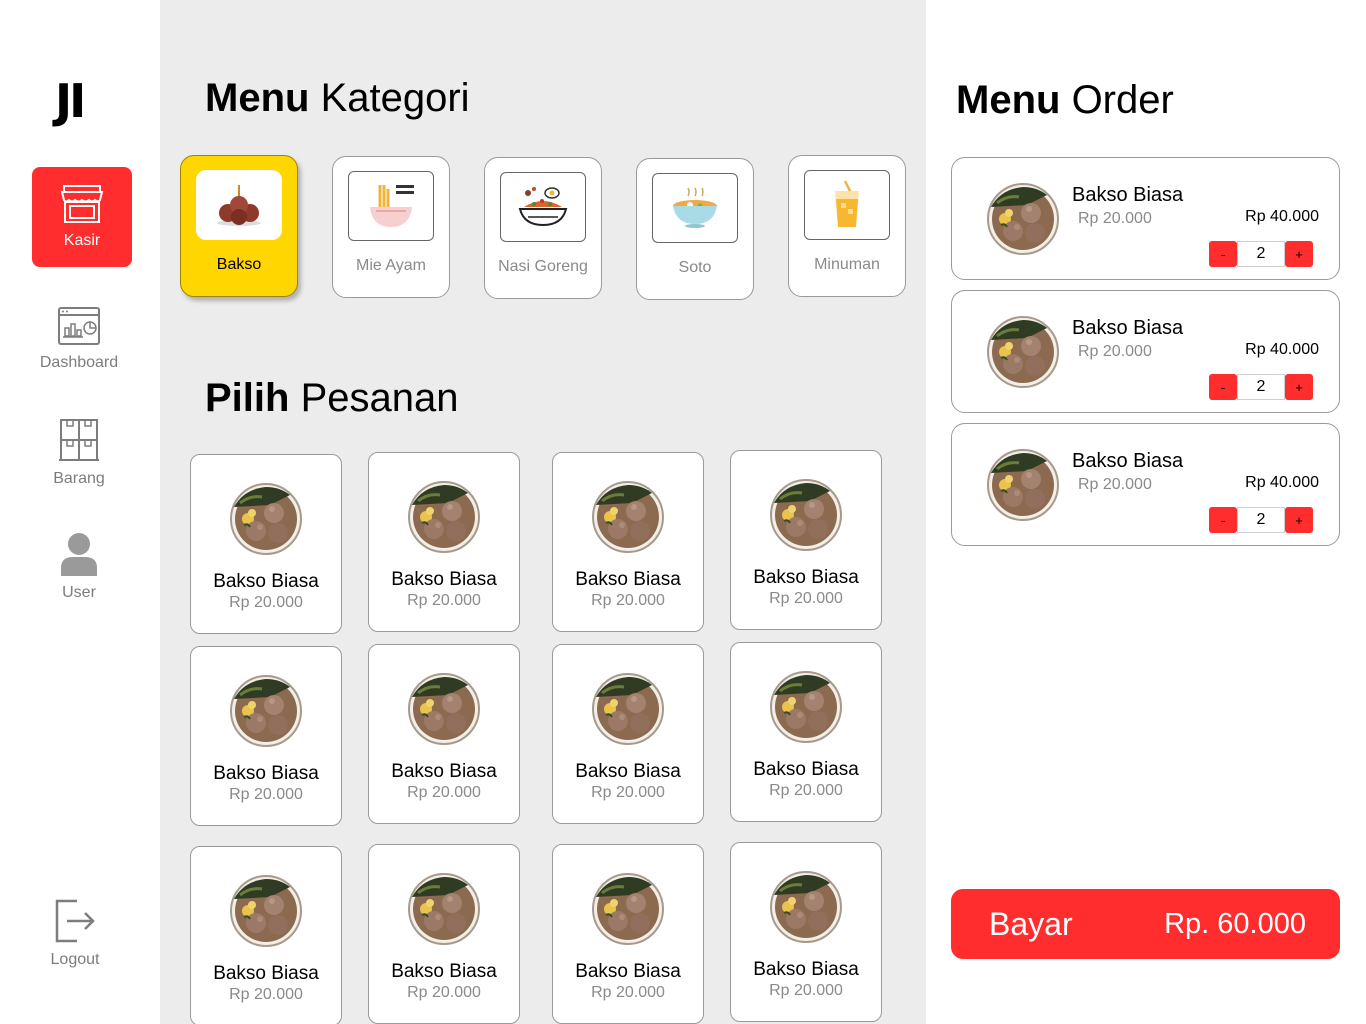  What do you see at coordinates (79, 554) in the screenshot?
I see `user-icon` at bounding box center [79, 554].